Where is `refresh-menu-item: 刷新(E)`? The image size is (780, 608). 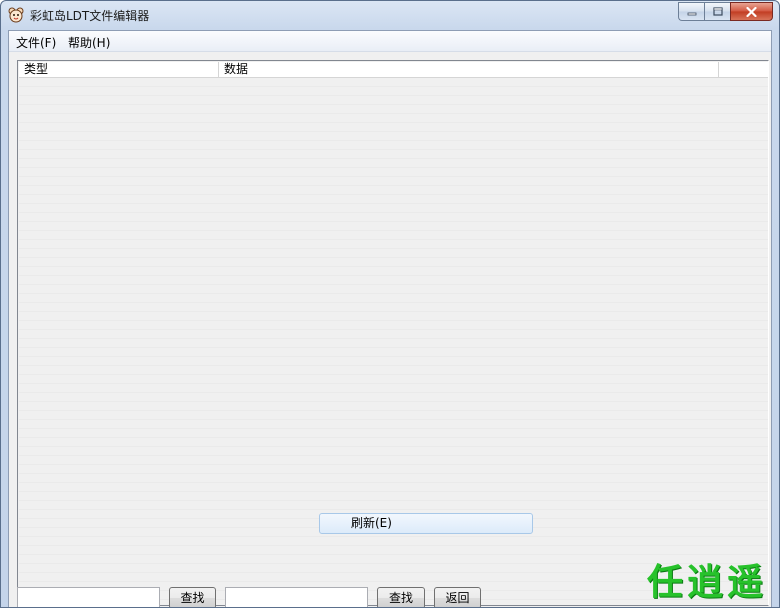 refresh-menu-item: 刷新(E) is located at coordinates (426, 523).